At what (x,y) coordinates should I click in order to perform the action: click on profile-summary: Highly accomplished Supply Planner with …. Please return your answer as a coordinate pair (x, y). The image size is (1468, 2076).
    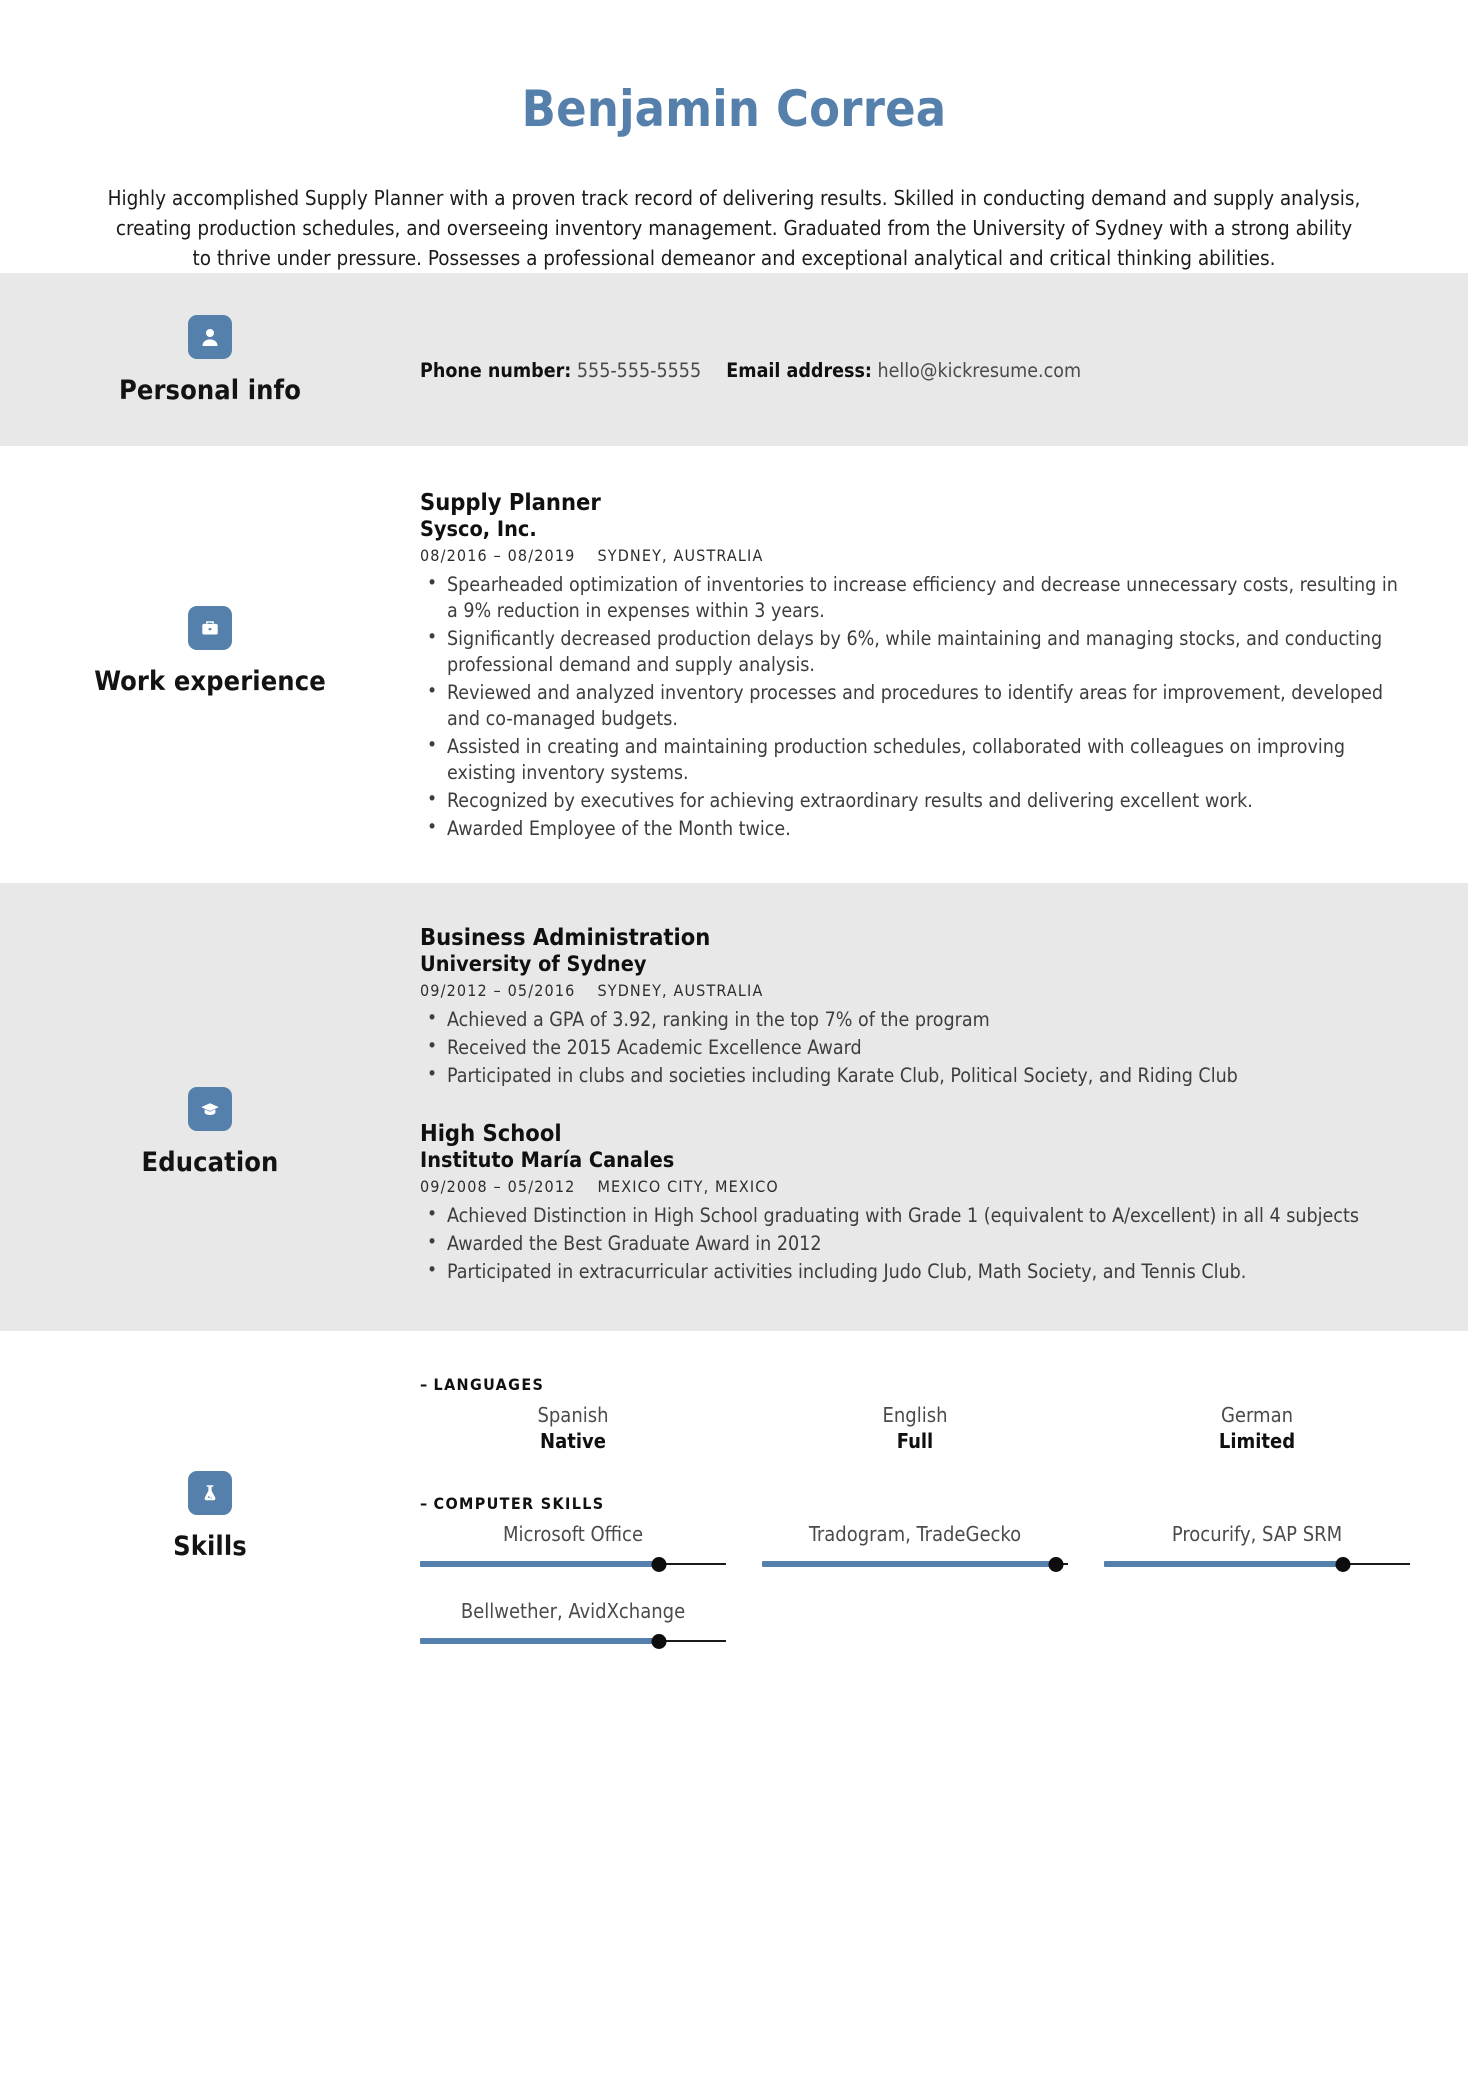
    Looking at the image, I should click on (734, 228).